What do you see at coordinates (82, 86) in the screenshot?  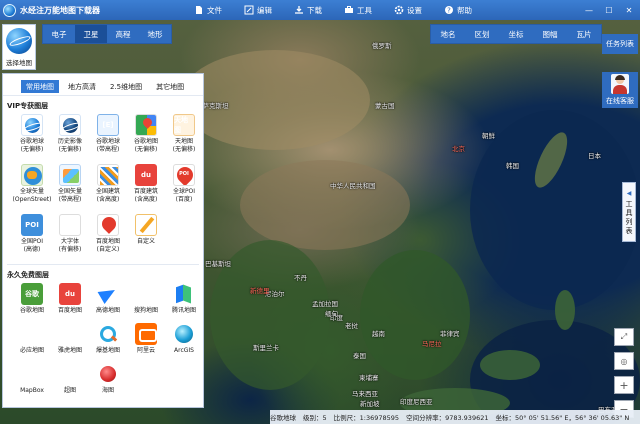 I see `panel-tab: 地方高清` at bounding box center [82, 86].